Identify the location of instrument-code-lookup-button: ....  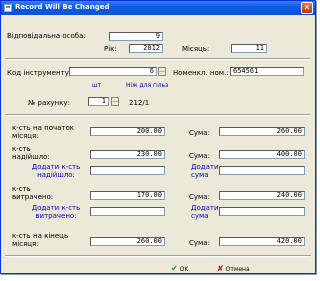
(162, 71).